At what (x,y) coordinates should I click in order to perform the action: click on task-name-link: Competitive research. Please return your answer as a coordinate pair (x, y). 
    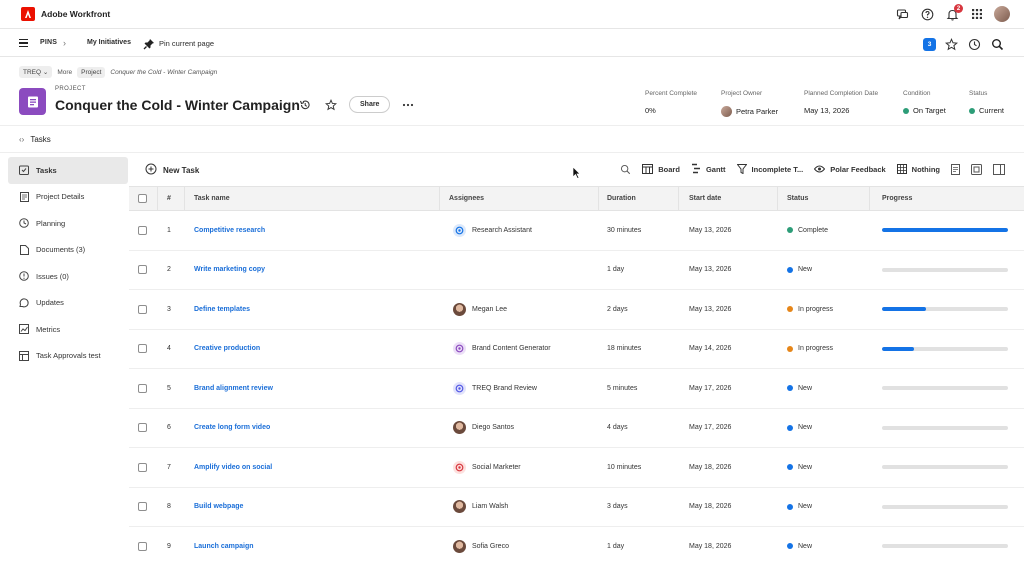
    Looking at the image, I should click on (229, 230).